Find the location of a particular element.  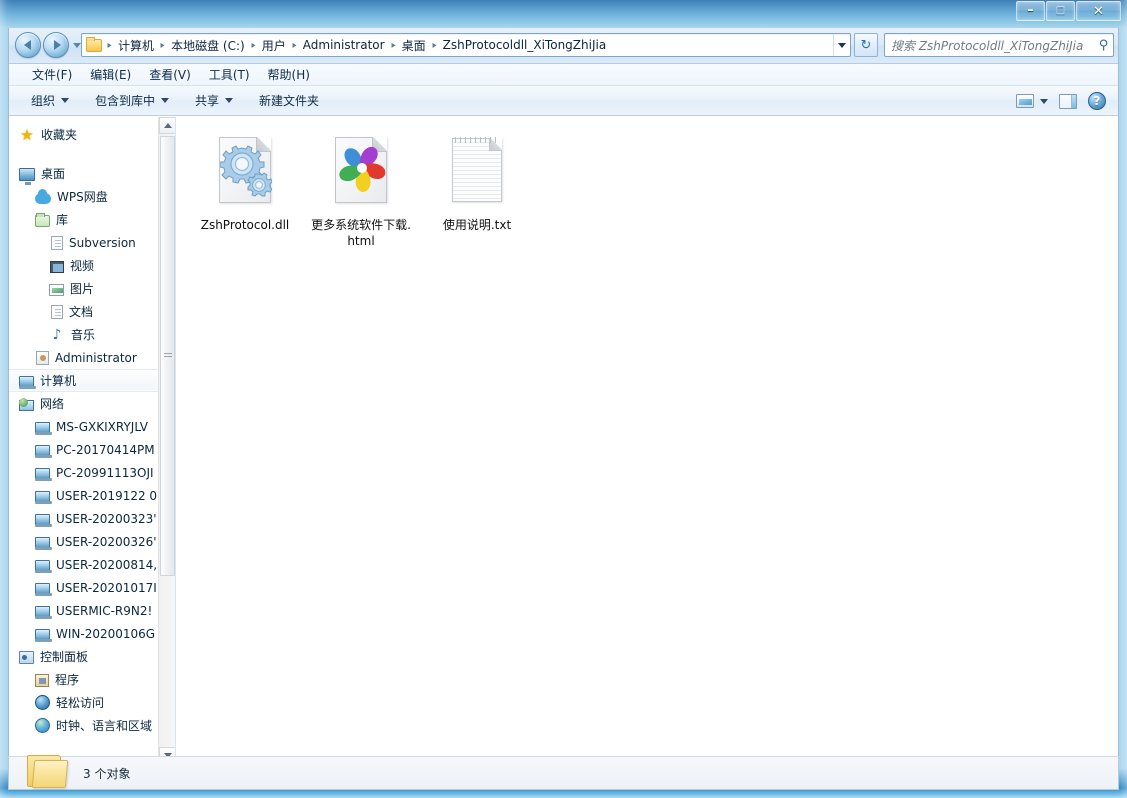

sidebar-item-15: USER-2019122 0I is located at coordinates (89, 495).